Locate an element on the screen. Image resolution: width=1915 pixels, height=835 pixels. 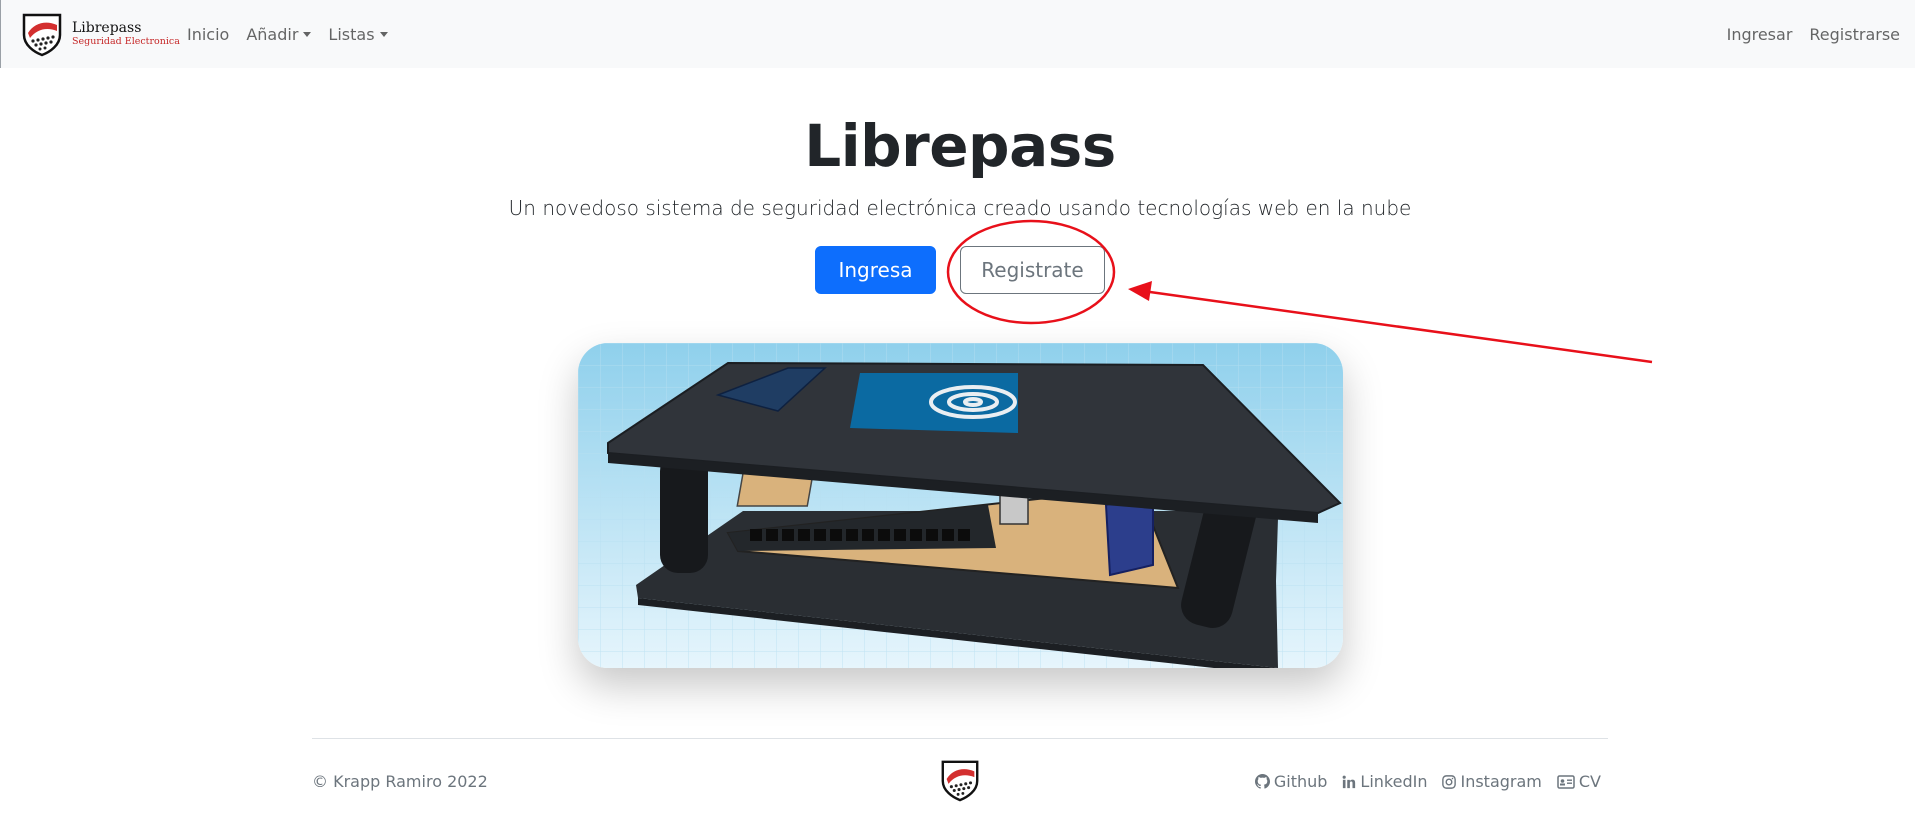
footer-link-instagram: Instagram is located at coordinates (1492, 781).